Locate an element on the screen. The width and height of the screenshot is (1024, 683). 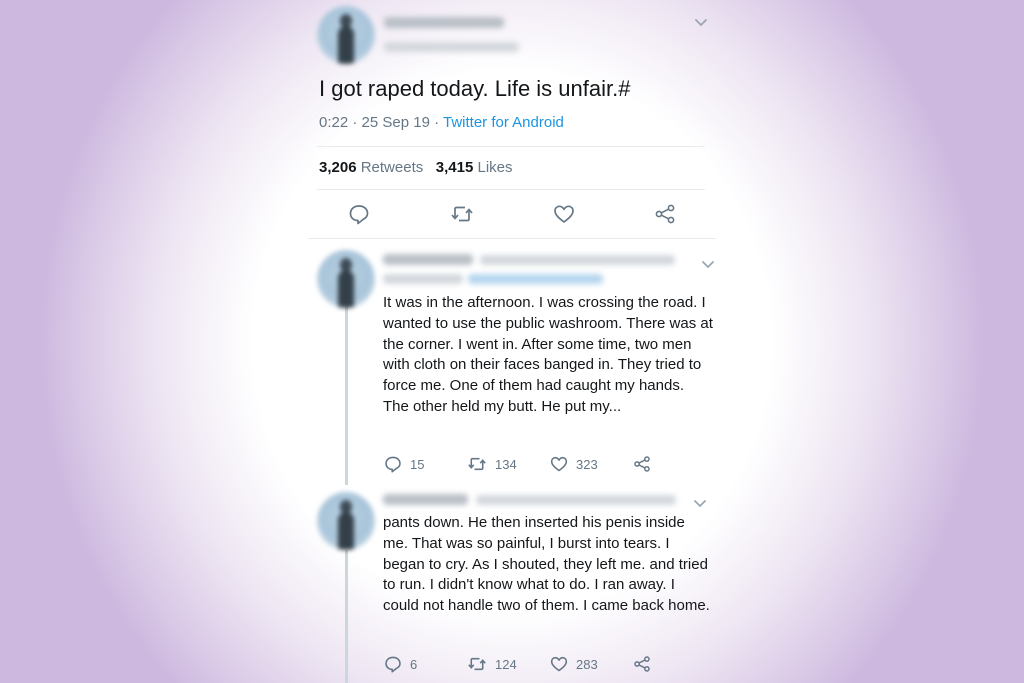
like-count: 283 is located at coordinates (587, 664).